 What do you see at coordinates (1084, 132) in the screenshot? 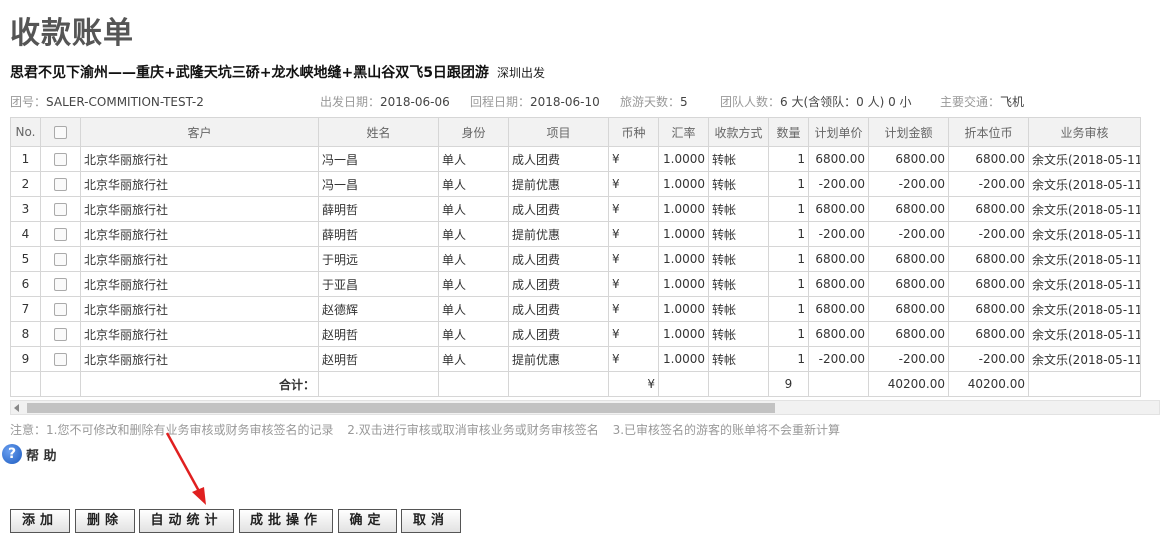
I see `col-header-review: 业务审核` at bounding box center [1084, 132].